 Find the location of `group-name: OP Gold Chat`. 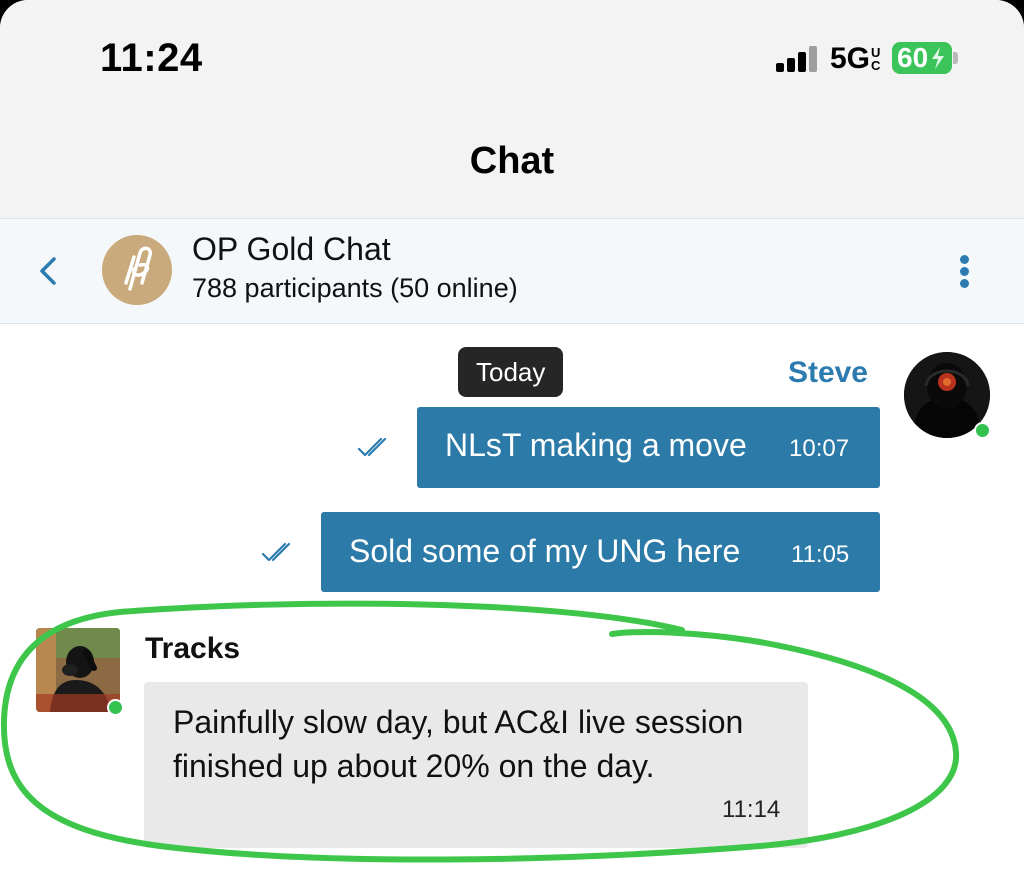

group-name: OP Gold Chat is located at coordinates (291, 249).